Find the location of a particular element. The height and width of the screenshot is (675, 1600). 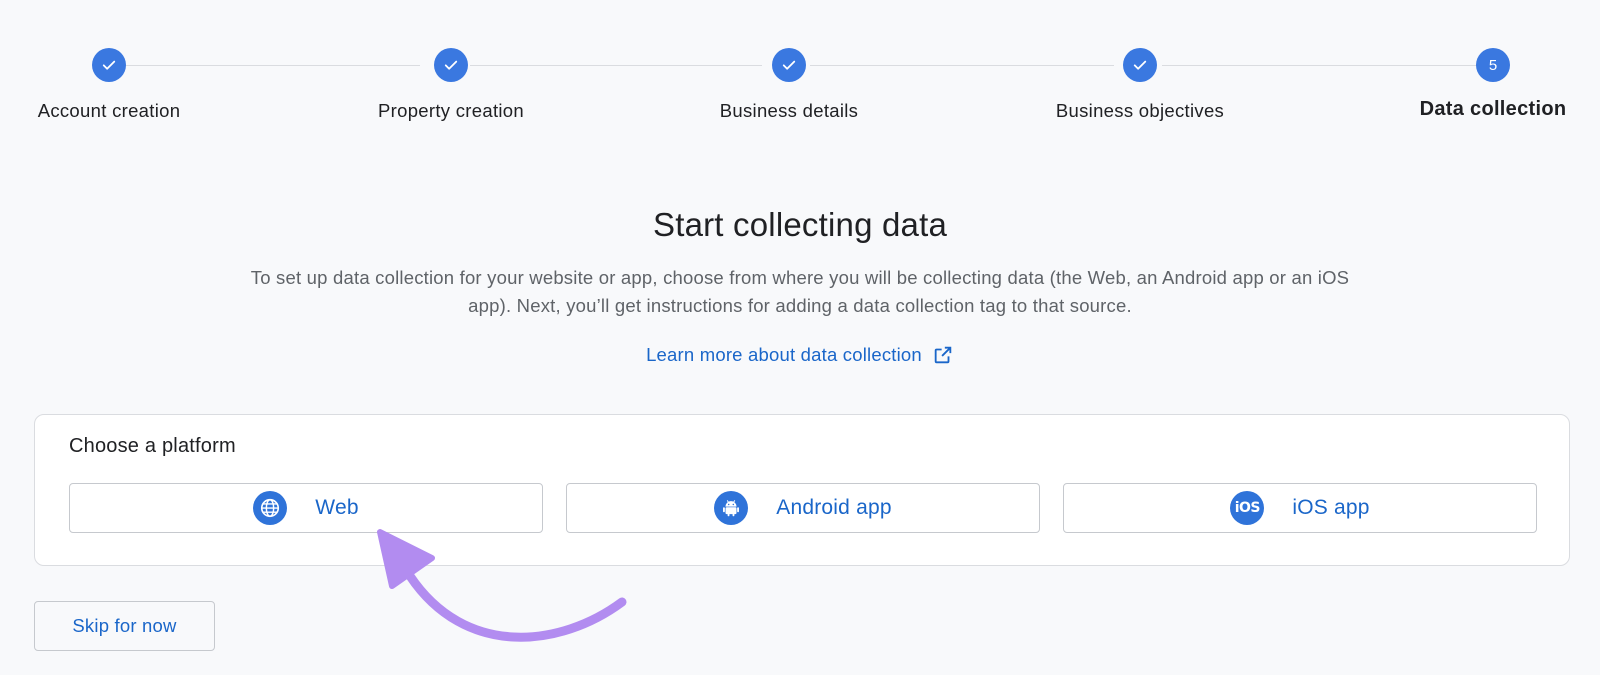

skip-for-now-button: Skip for now is located at coordinates (124, 626).